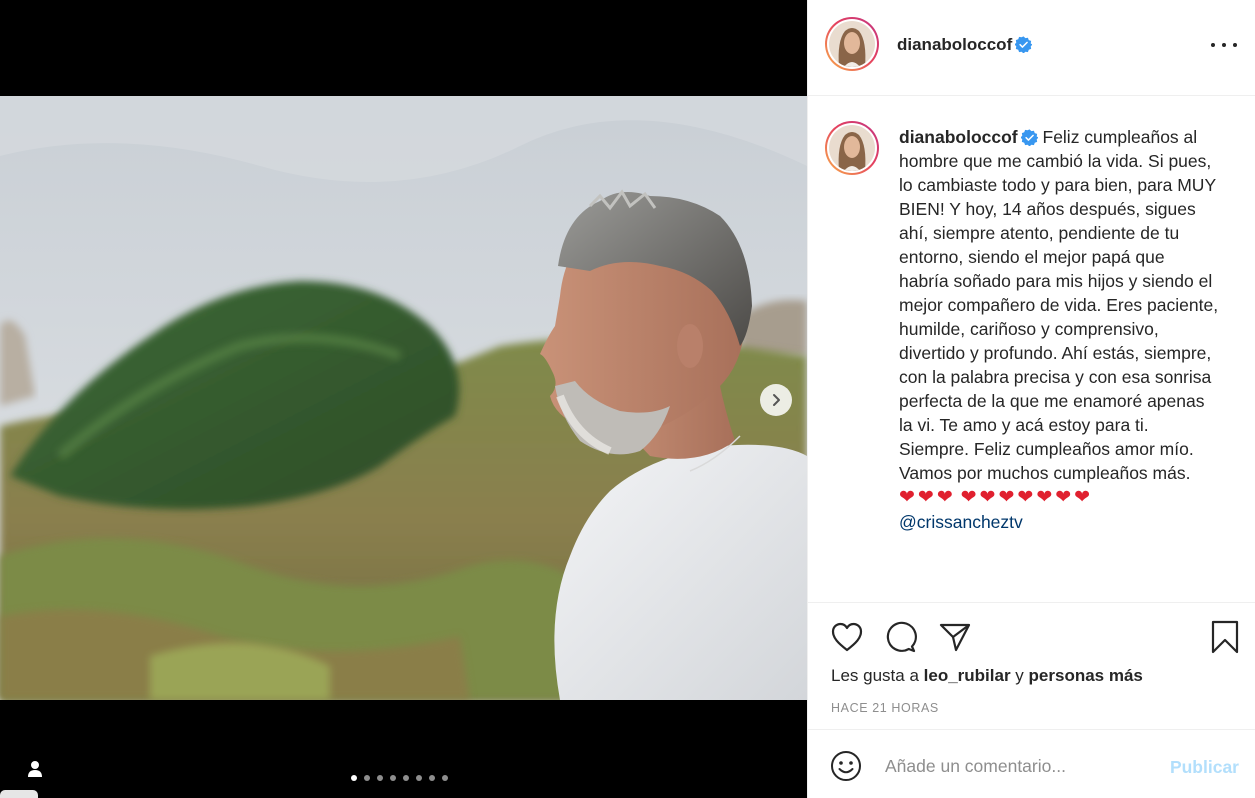 The width and height of the screenshot is (1255, 798). I want to click on more-options-button, so click(1224, 45).